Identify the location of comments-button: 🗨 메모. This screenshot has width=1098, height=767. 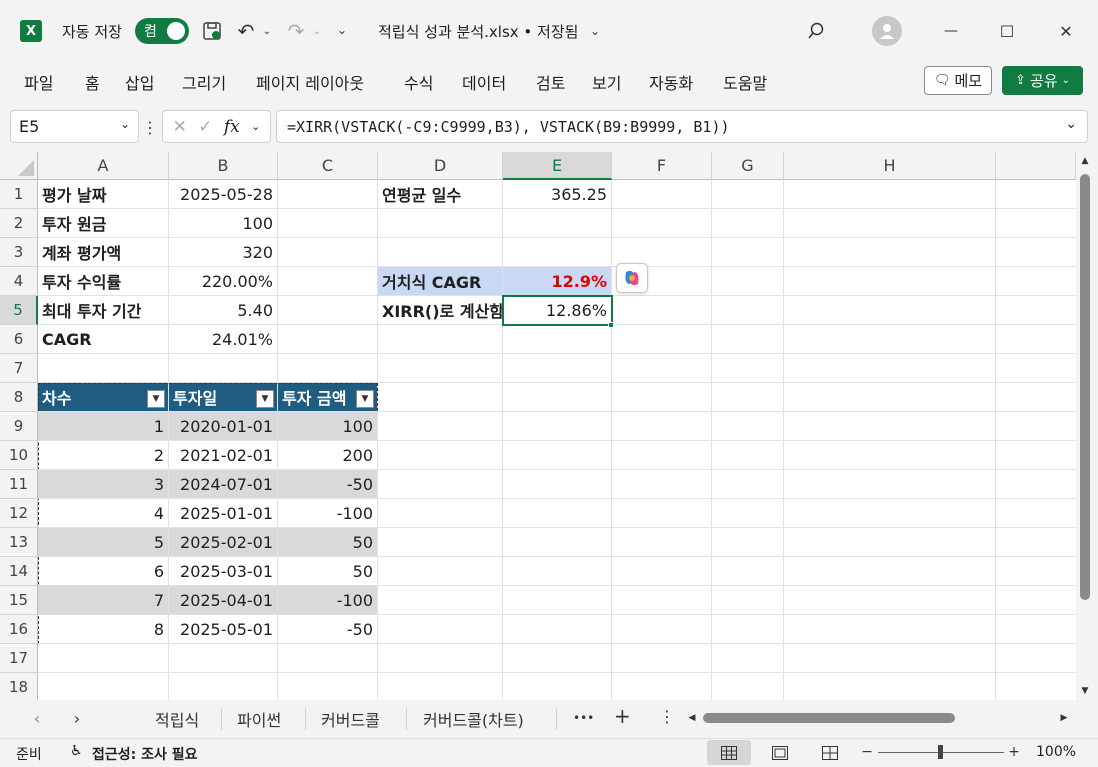
(958, 80).